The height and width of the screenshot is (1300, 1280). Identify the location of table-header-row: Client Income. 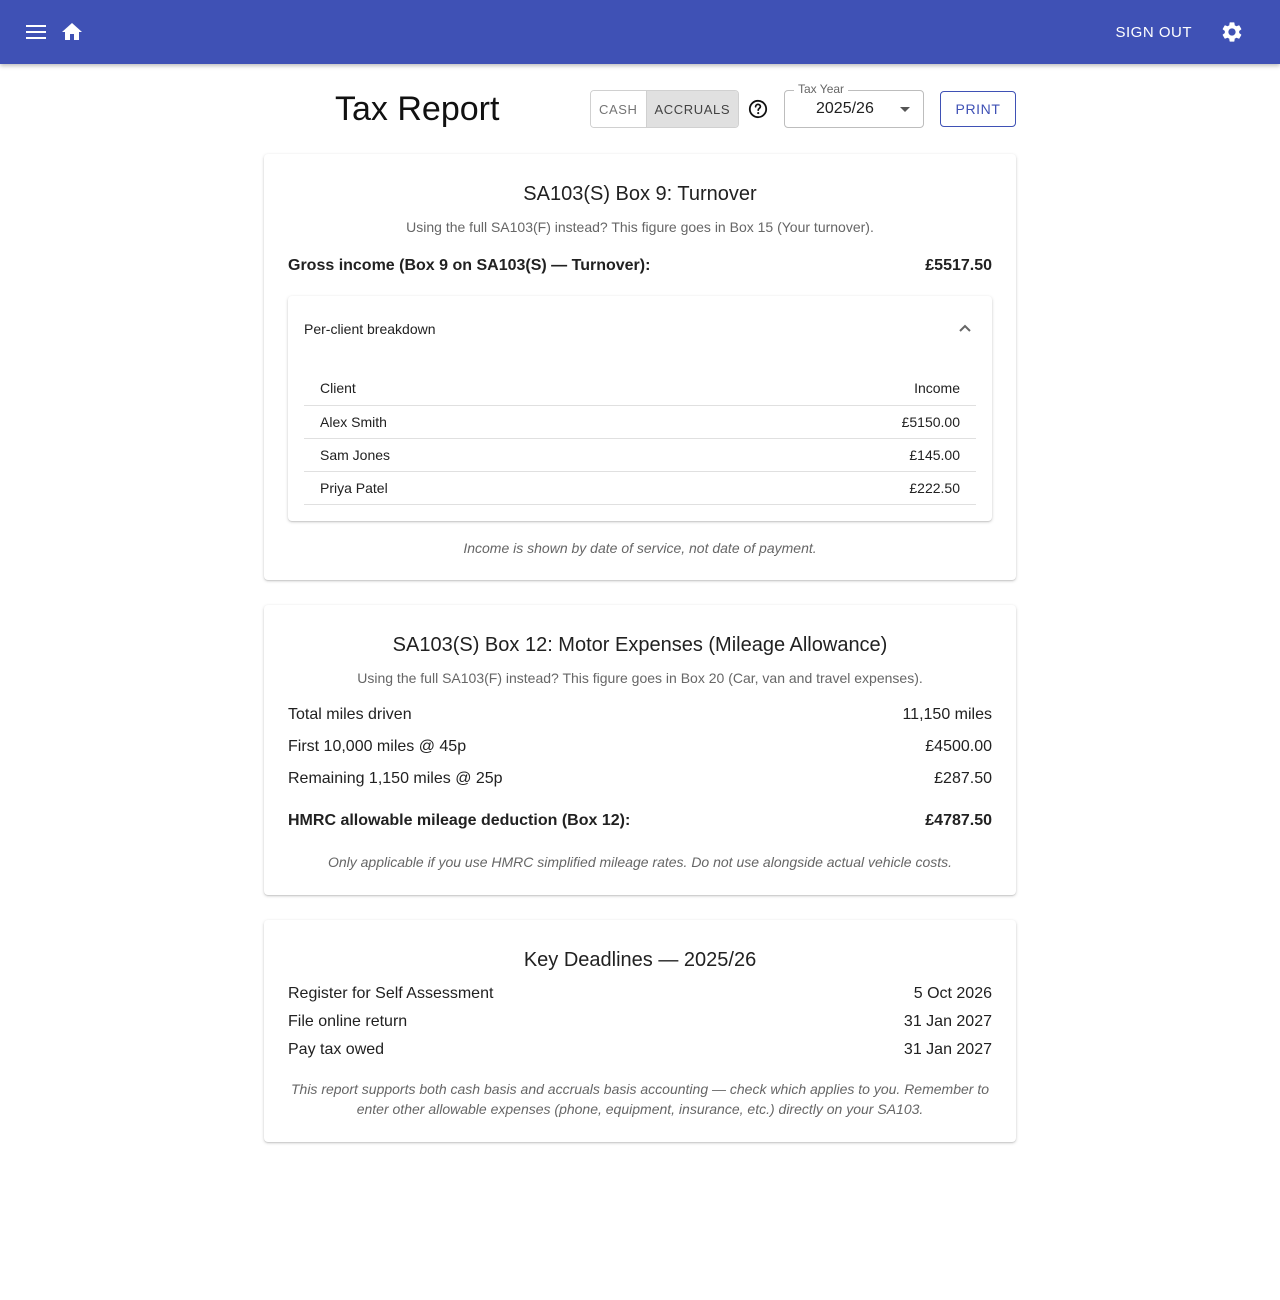
(640, 388).